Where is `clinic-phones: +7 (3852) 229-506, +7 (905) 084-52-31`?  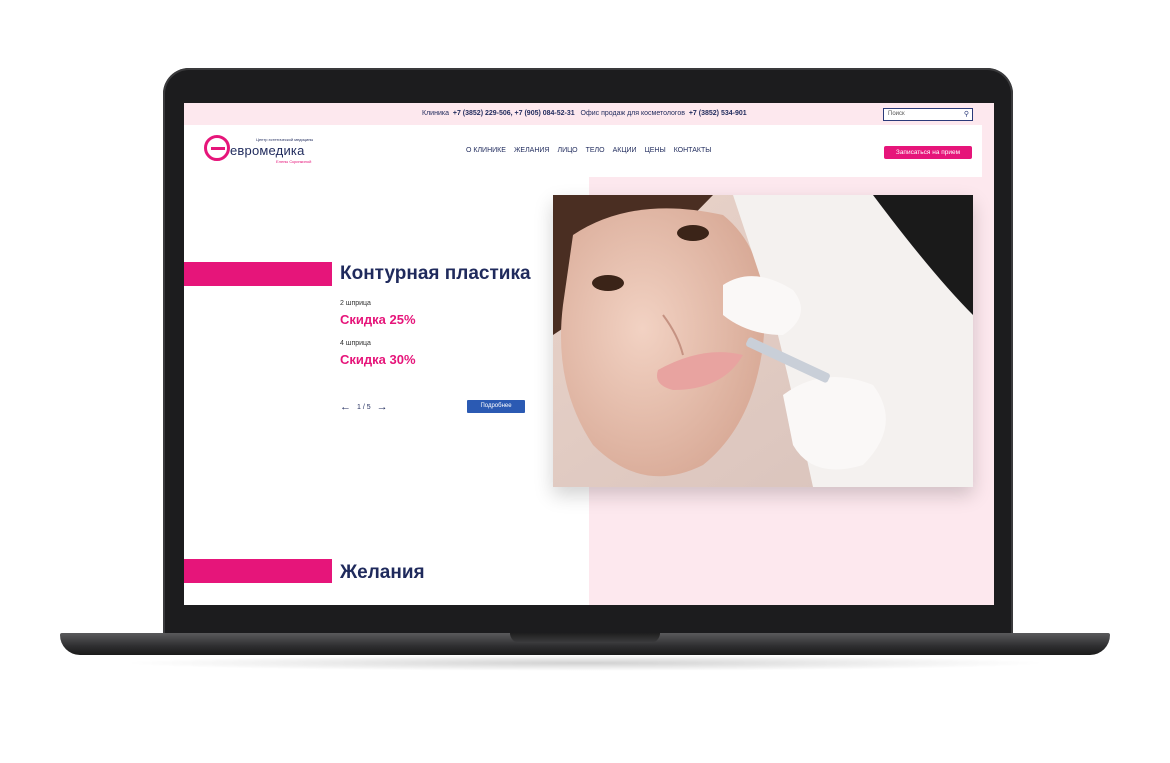 clinic-phones: +7 (3852) 229-506, +7 (905) 084-52-31 is located at coordinates (514, 113).